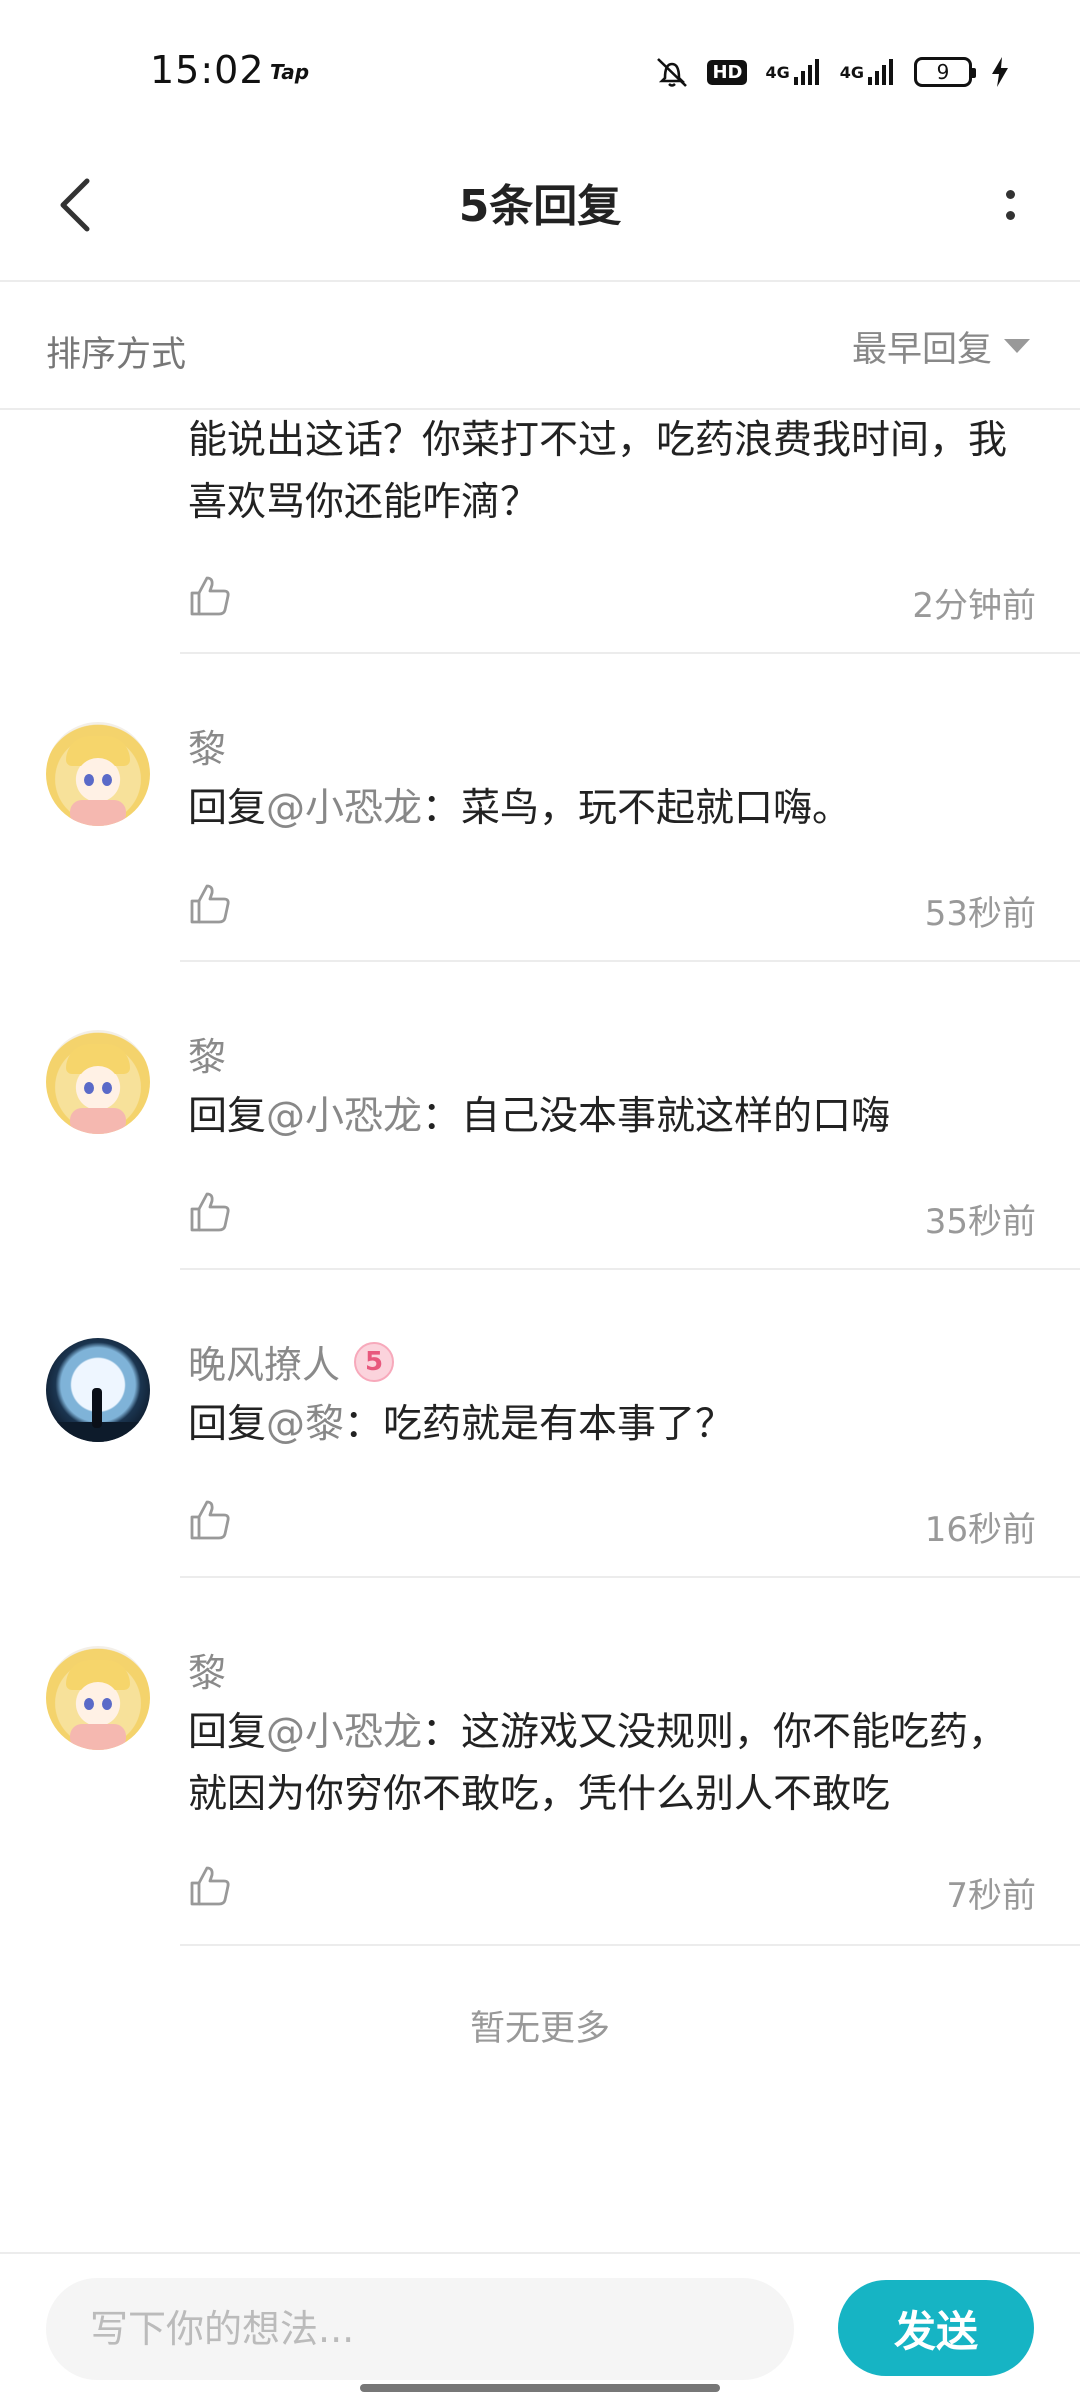 This screenshot has width=1080, height=2400. I want to click on reply-item: 黎 回复@小恐龙：菜鸟，玩不起就口嗨。 53秒前, so click(563, 808).